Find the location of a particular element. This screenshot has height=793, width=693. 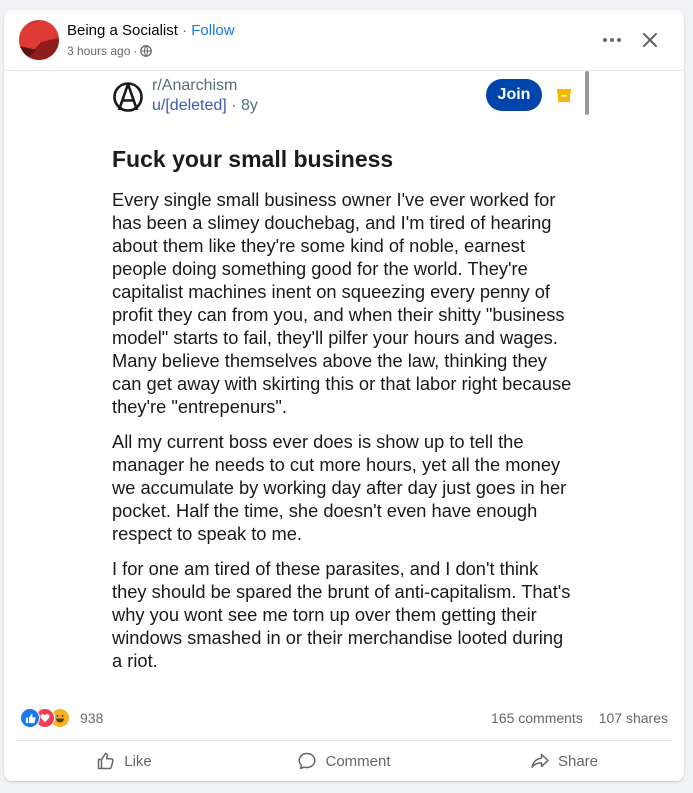

reddit-username: u/[deleted] is located at coordinates (189, 105).